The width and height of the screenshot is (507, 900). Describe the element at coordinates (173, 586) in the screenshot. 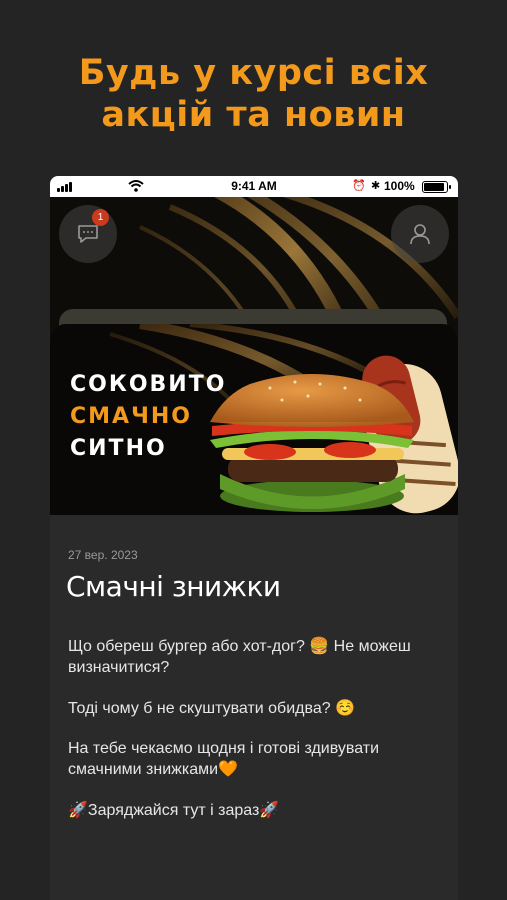

I see `post-title: Смачні знижки` at that location.